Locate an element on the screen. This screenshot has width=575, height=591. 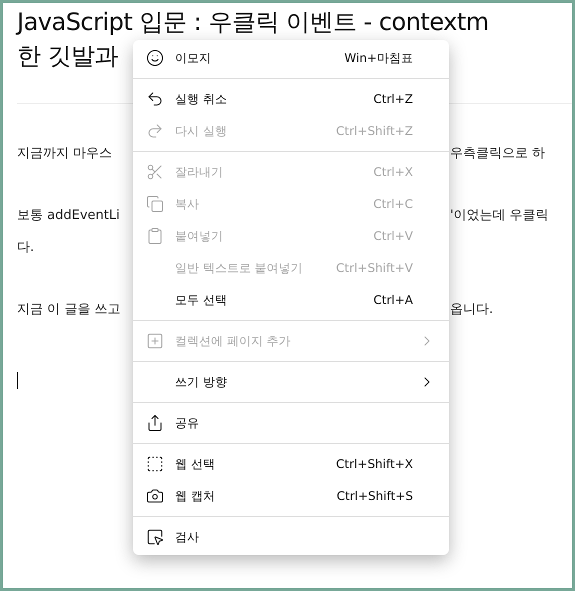
menu-item: 모두 선택 Ctrl+A is located at coordinates (291, 300).